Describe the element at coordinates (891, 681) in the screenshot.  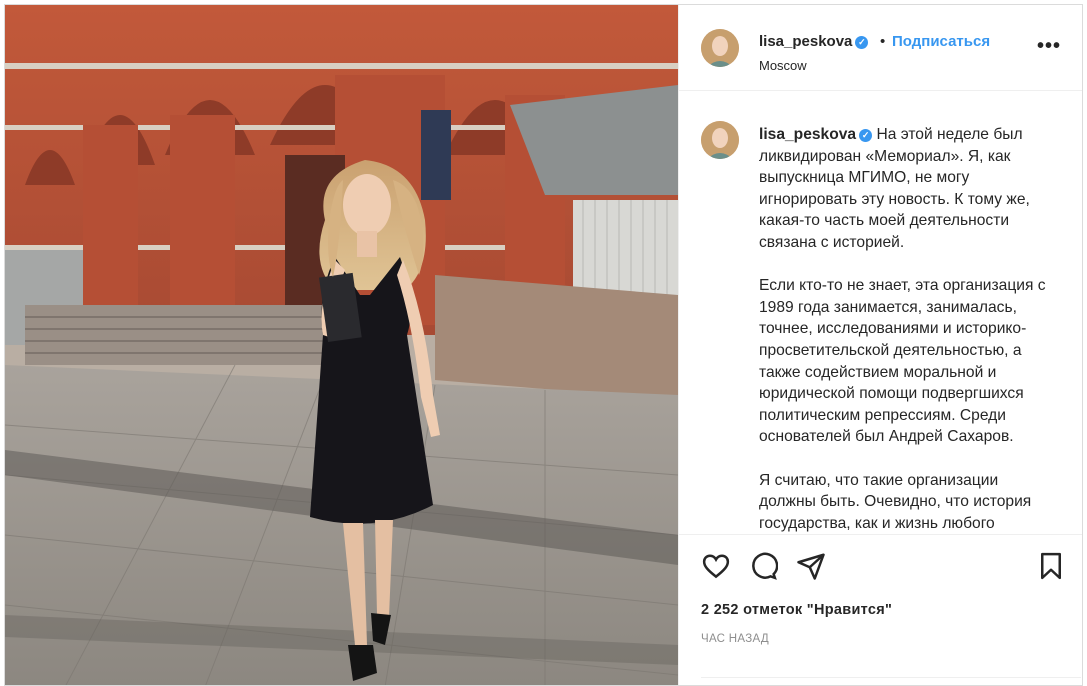
I see `add-comment-area` at that location.